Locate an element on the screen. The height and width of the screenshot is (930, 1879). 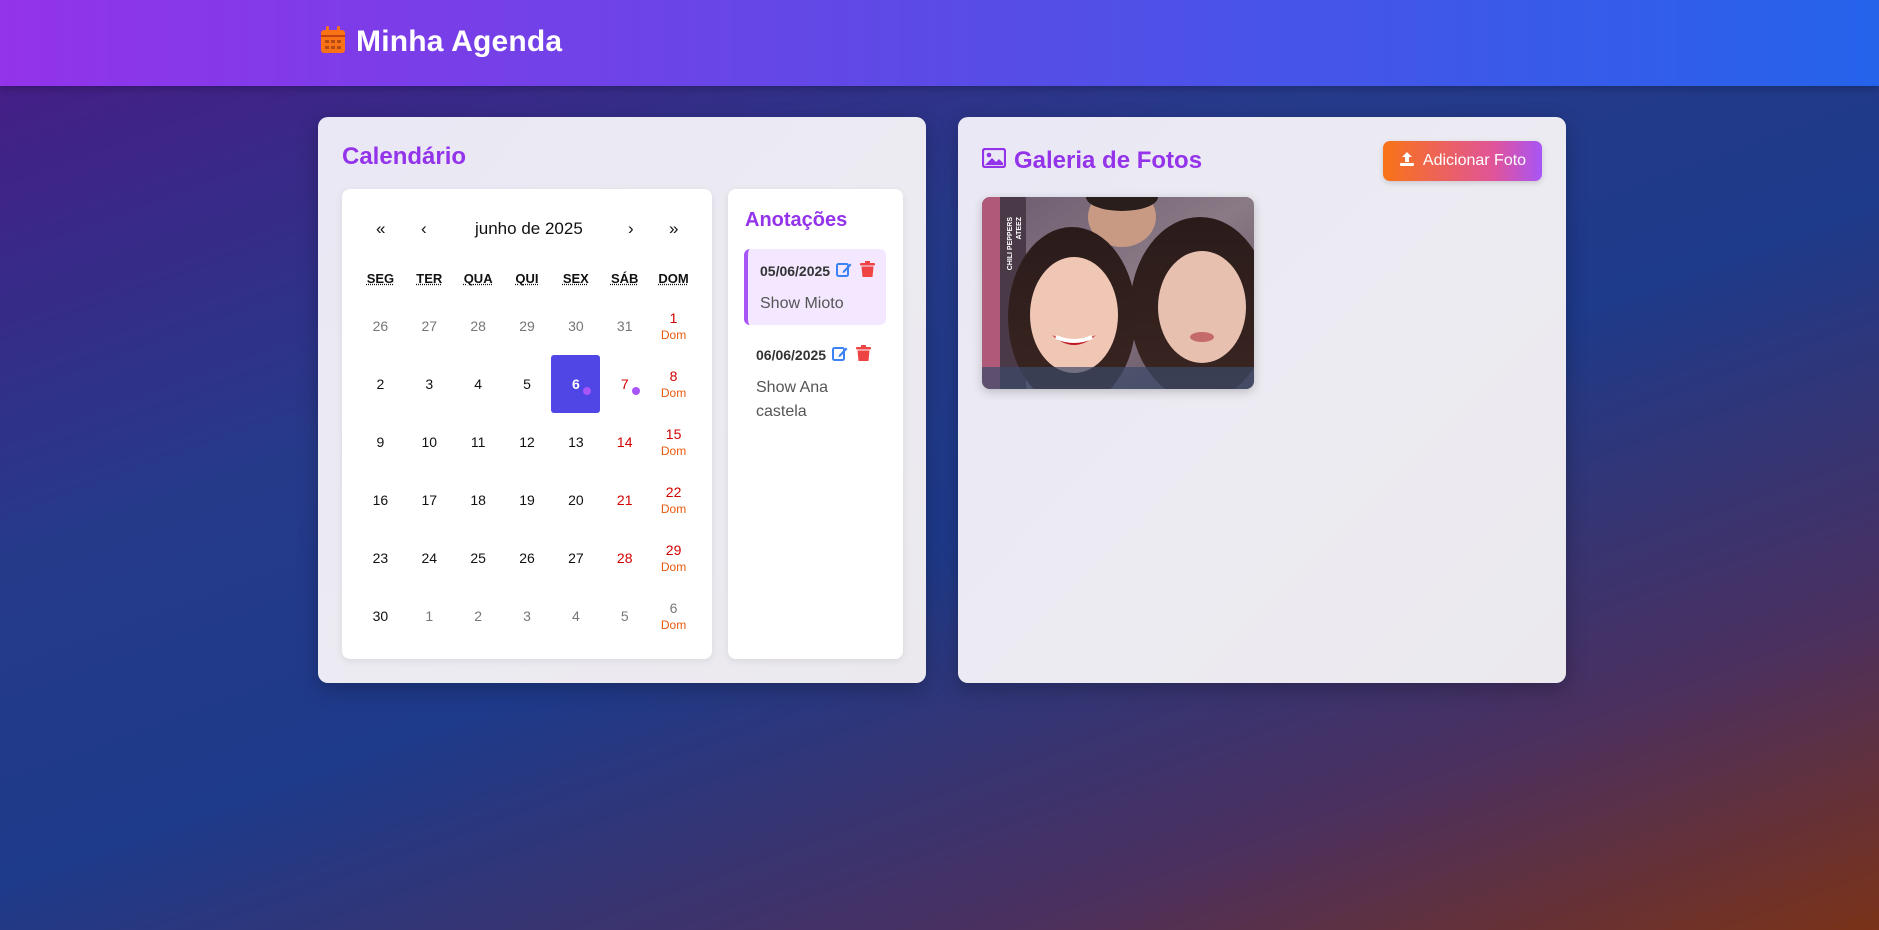
day-number: 27 is located at coordinates (429, 326).